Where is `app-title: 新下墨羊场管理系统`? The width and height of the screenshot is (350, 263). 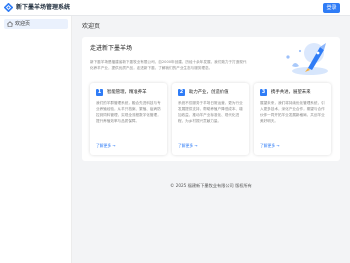
app-title: 新下墨羊场管理系统 is located at coordinates (43, 7).